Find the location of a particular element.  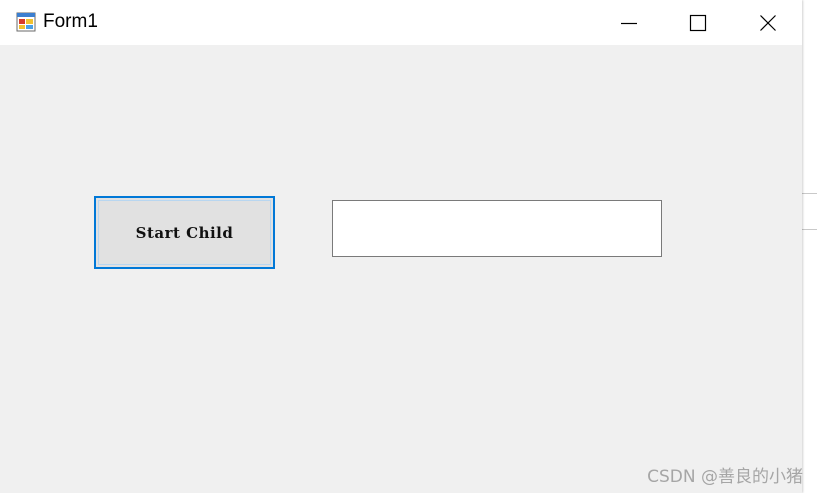

minimize-button is located at coordinates (628, 22).